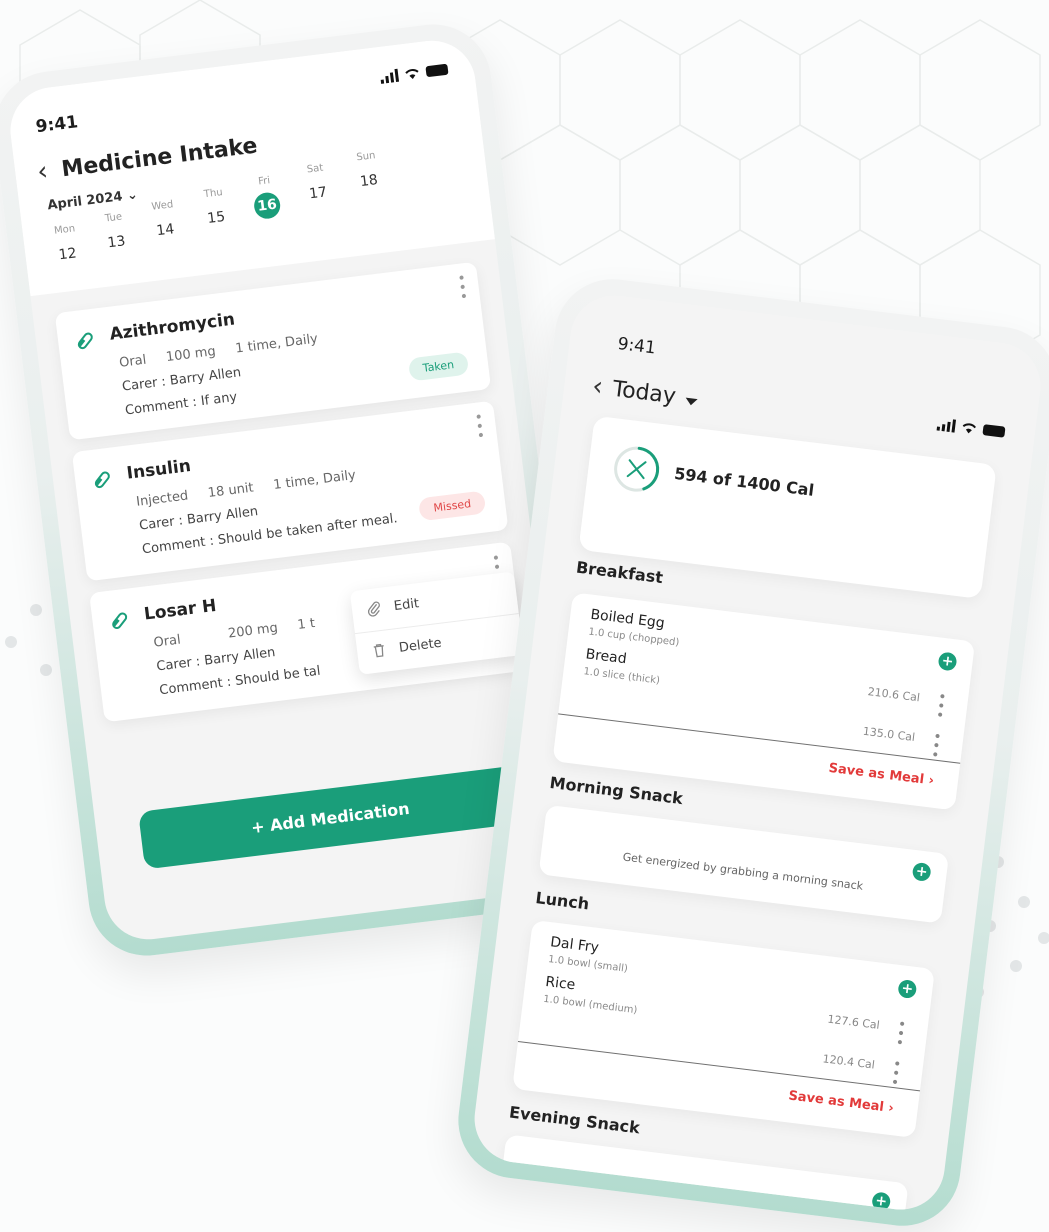  What do you see at coordinates (165, 230) in the screenshot?
I see `day-date: 14` at bounding box center [165, 230].